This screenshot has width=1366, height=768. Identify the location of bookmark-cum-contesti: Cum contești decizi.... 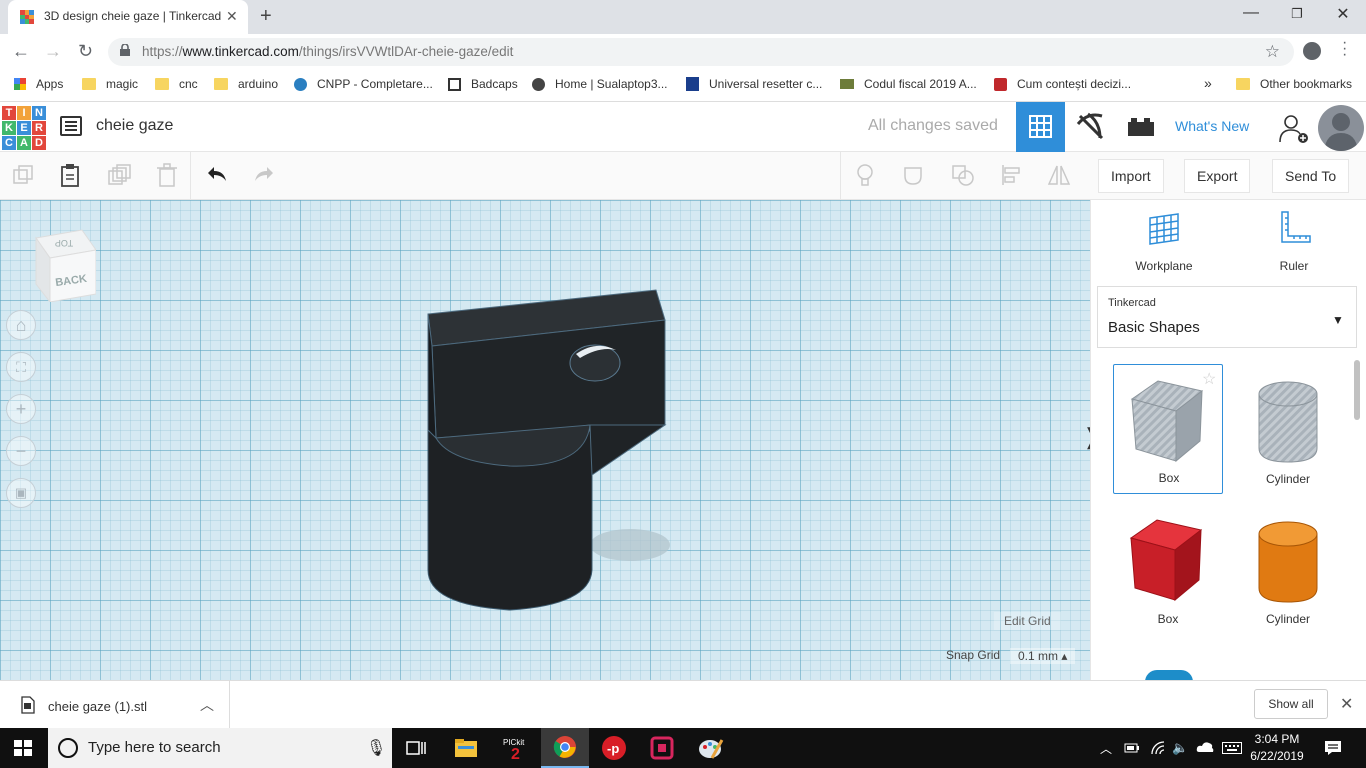
(1062, 84).